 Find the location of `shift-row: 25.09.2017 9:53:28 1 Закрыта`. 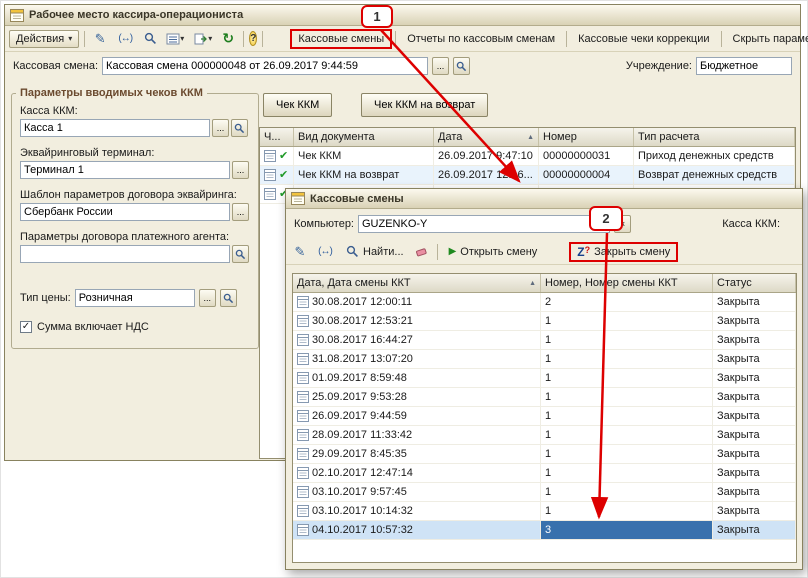

shift-row: 25.09.2017 9:53:28 1 Закрыта is located at coordinates (544, 397).